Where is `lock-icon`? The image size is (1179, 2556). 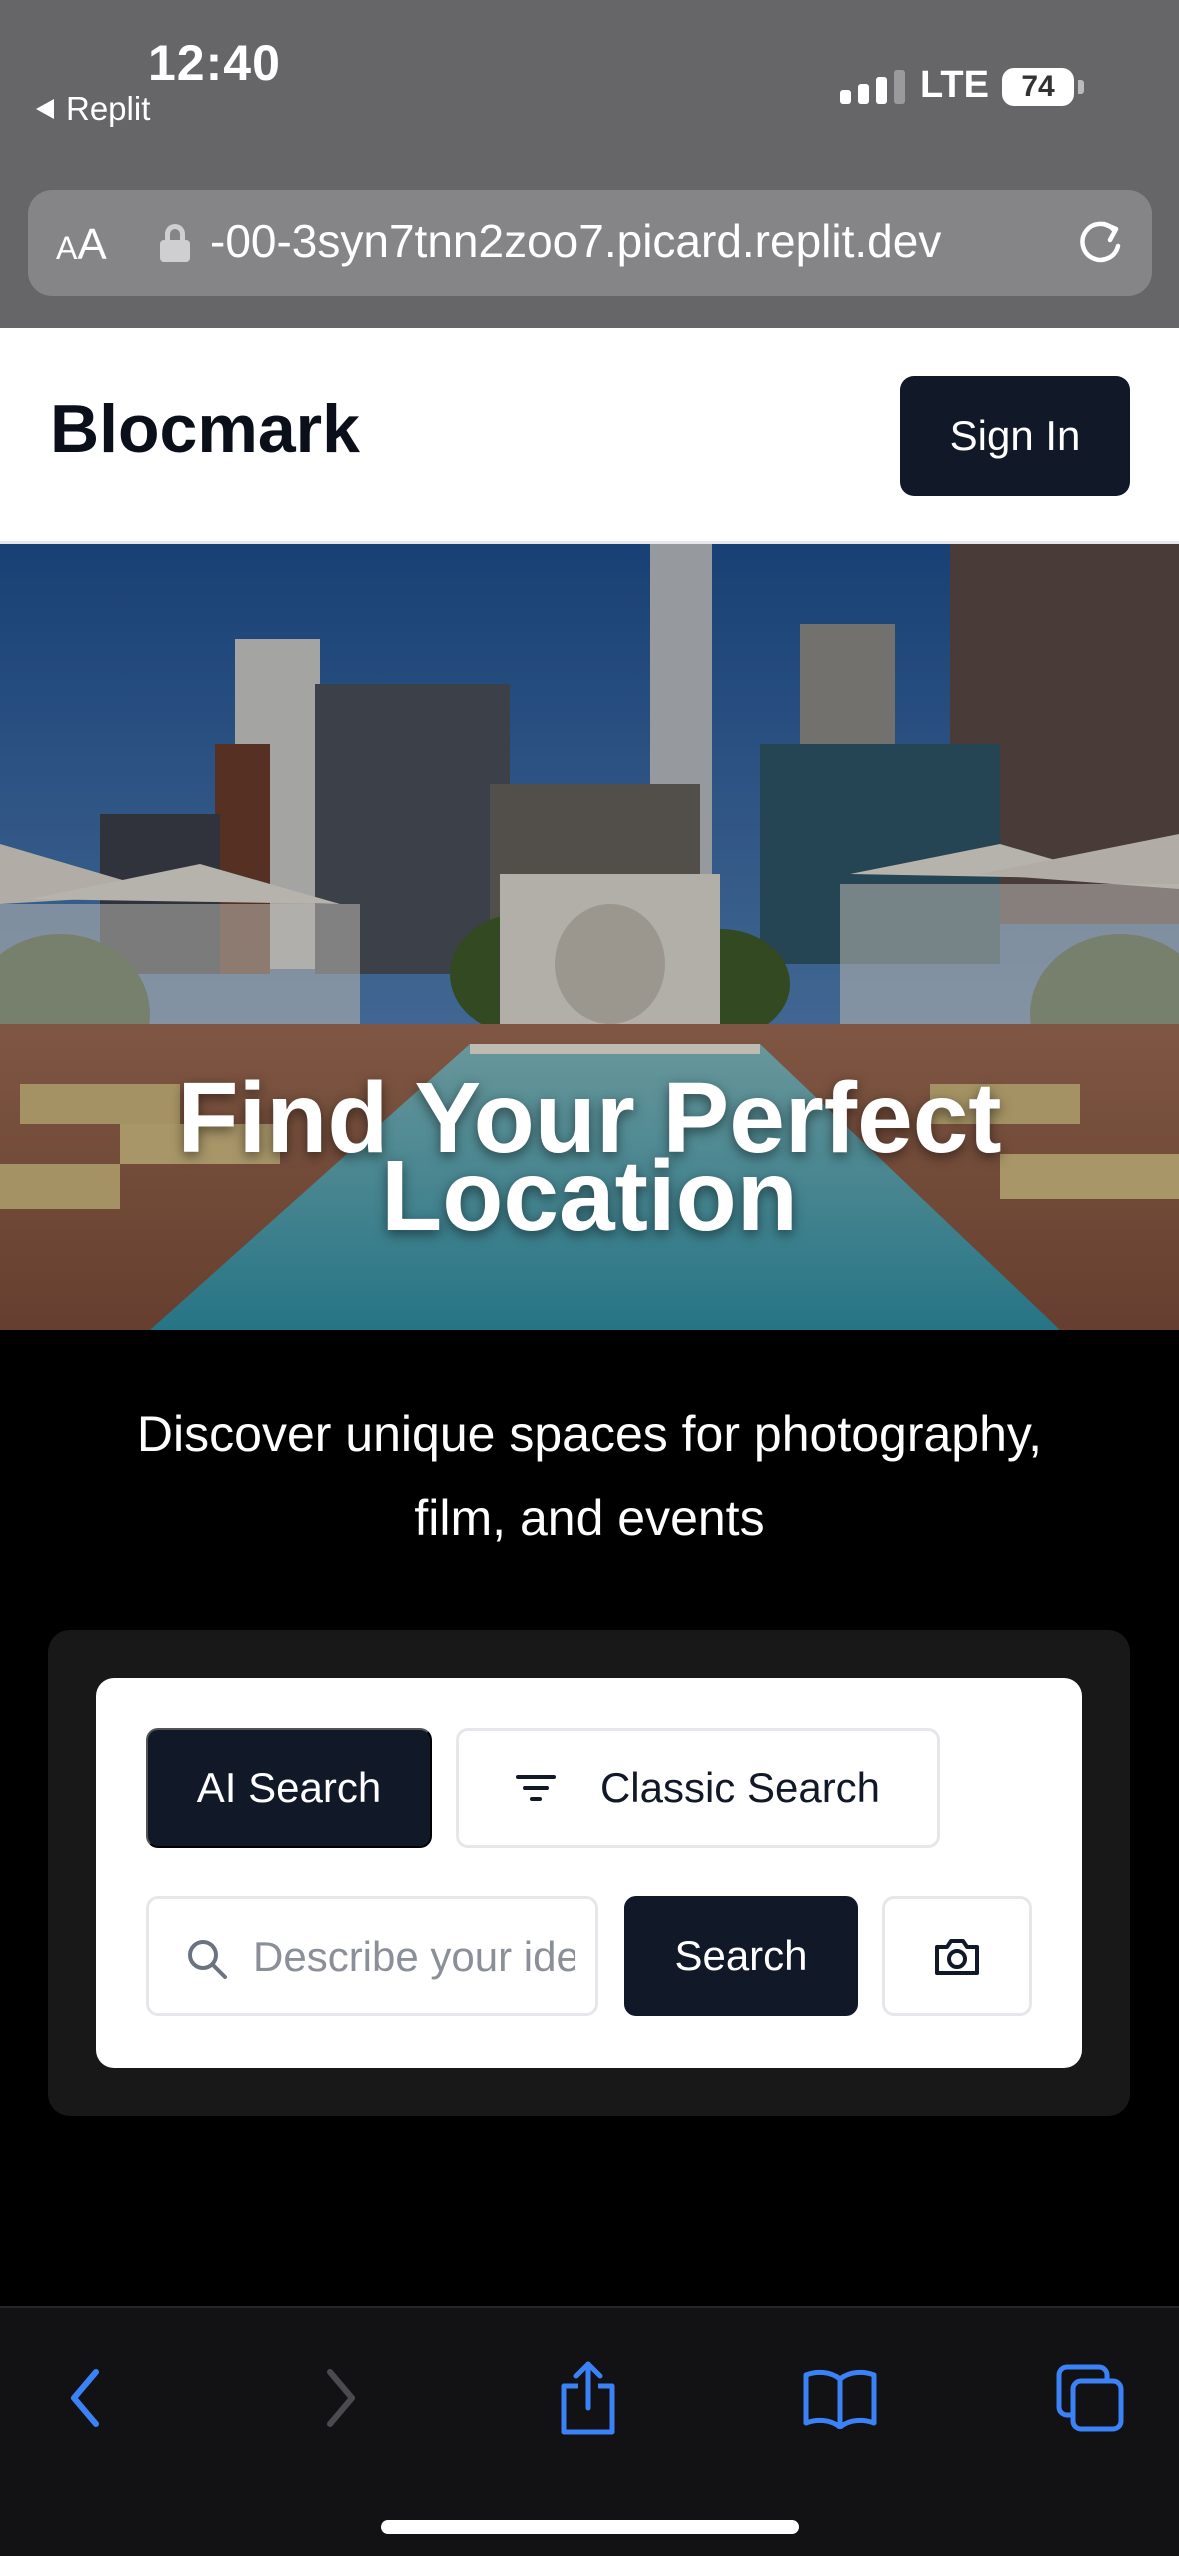 lock-icon is located at coordinates (175, 243).